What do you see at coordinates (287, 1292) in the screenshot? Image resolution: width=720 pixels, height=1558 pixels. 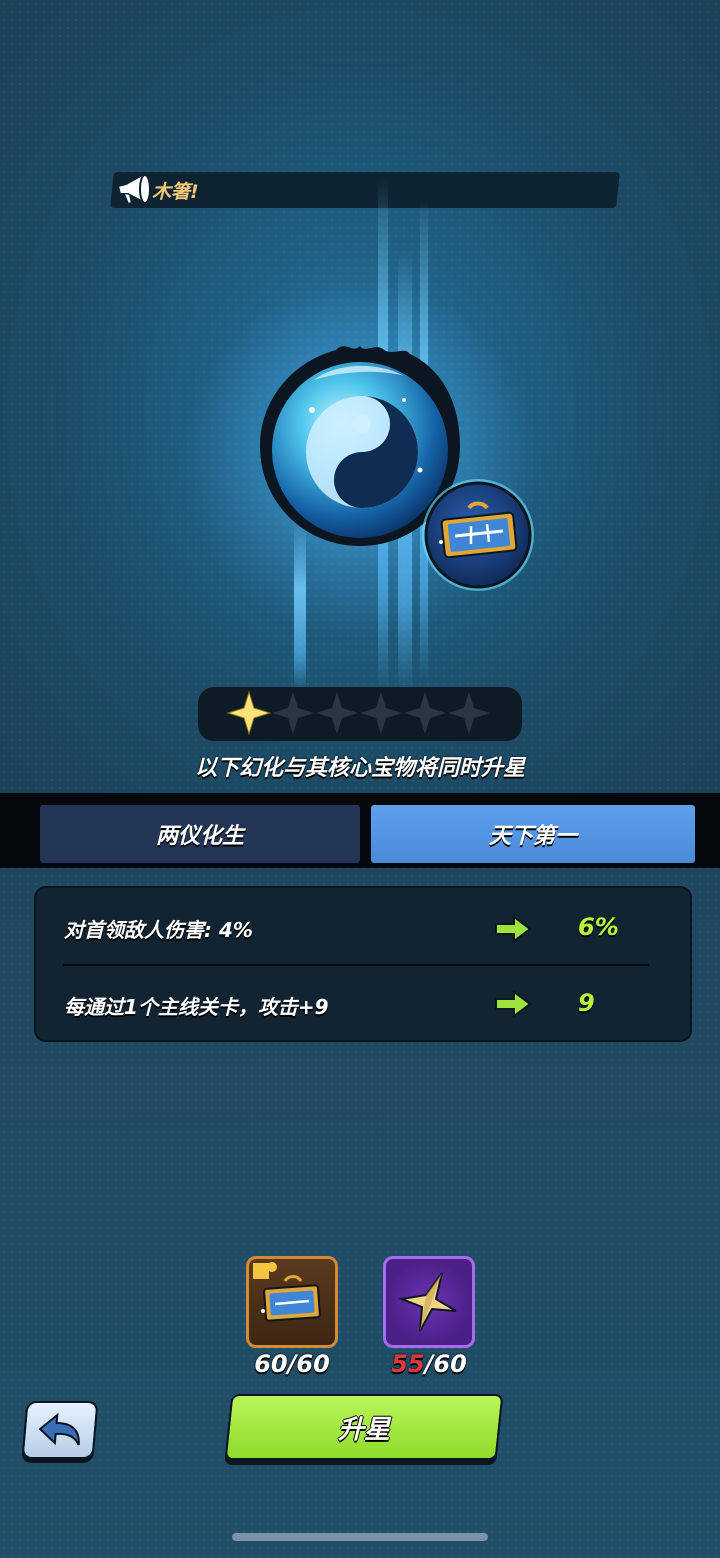 I see `plaque-fragment-icon` at bounding box center [287, 1292].